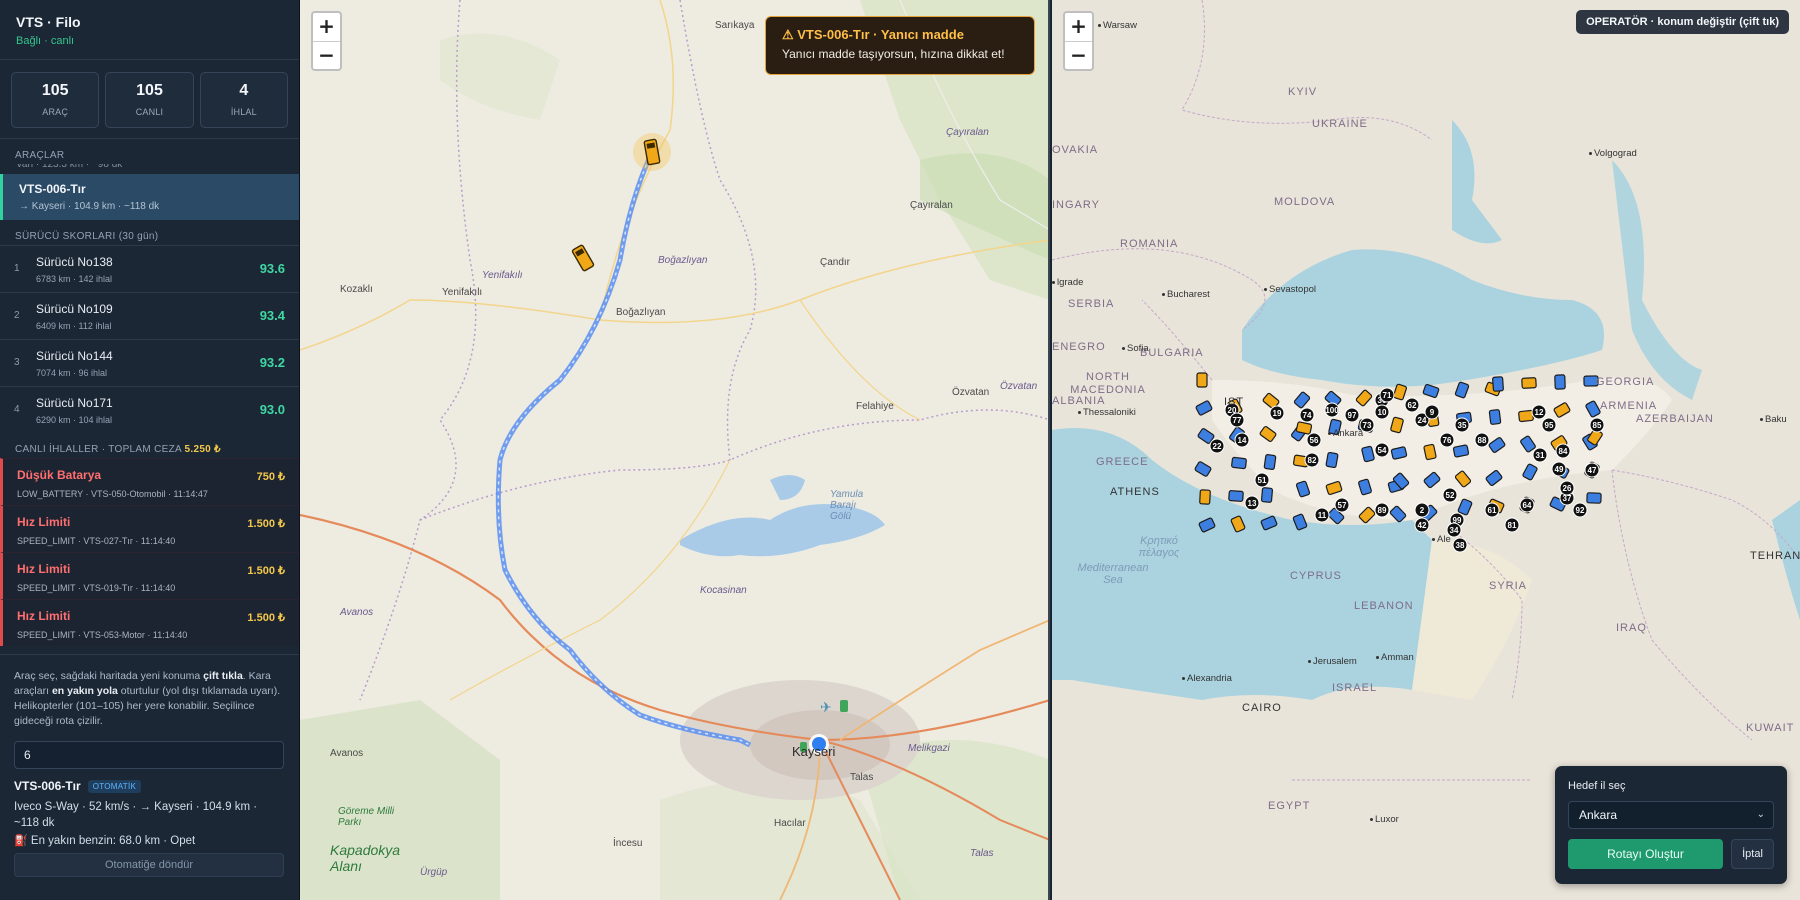 Image resolution: width=1800 pixels, height=900 pixels. I want to click on map-country: ALBANIA, so click(1079, 401).